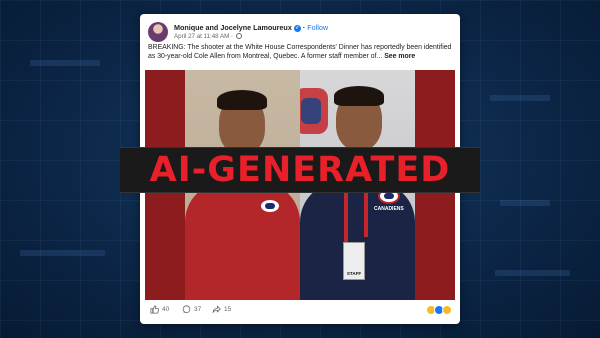  I want to click on author-name: Monique and Jocelyne Lamoureux, so click(233, 27).